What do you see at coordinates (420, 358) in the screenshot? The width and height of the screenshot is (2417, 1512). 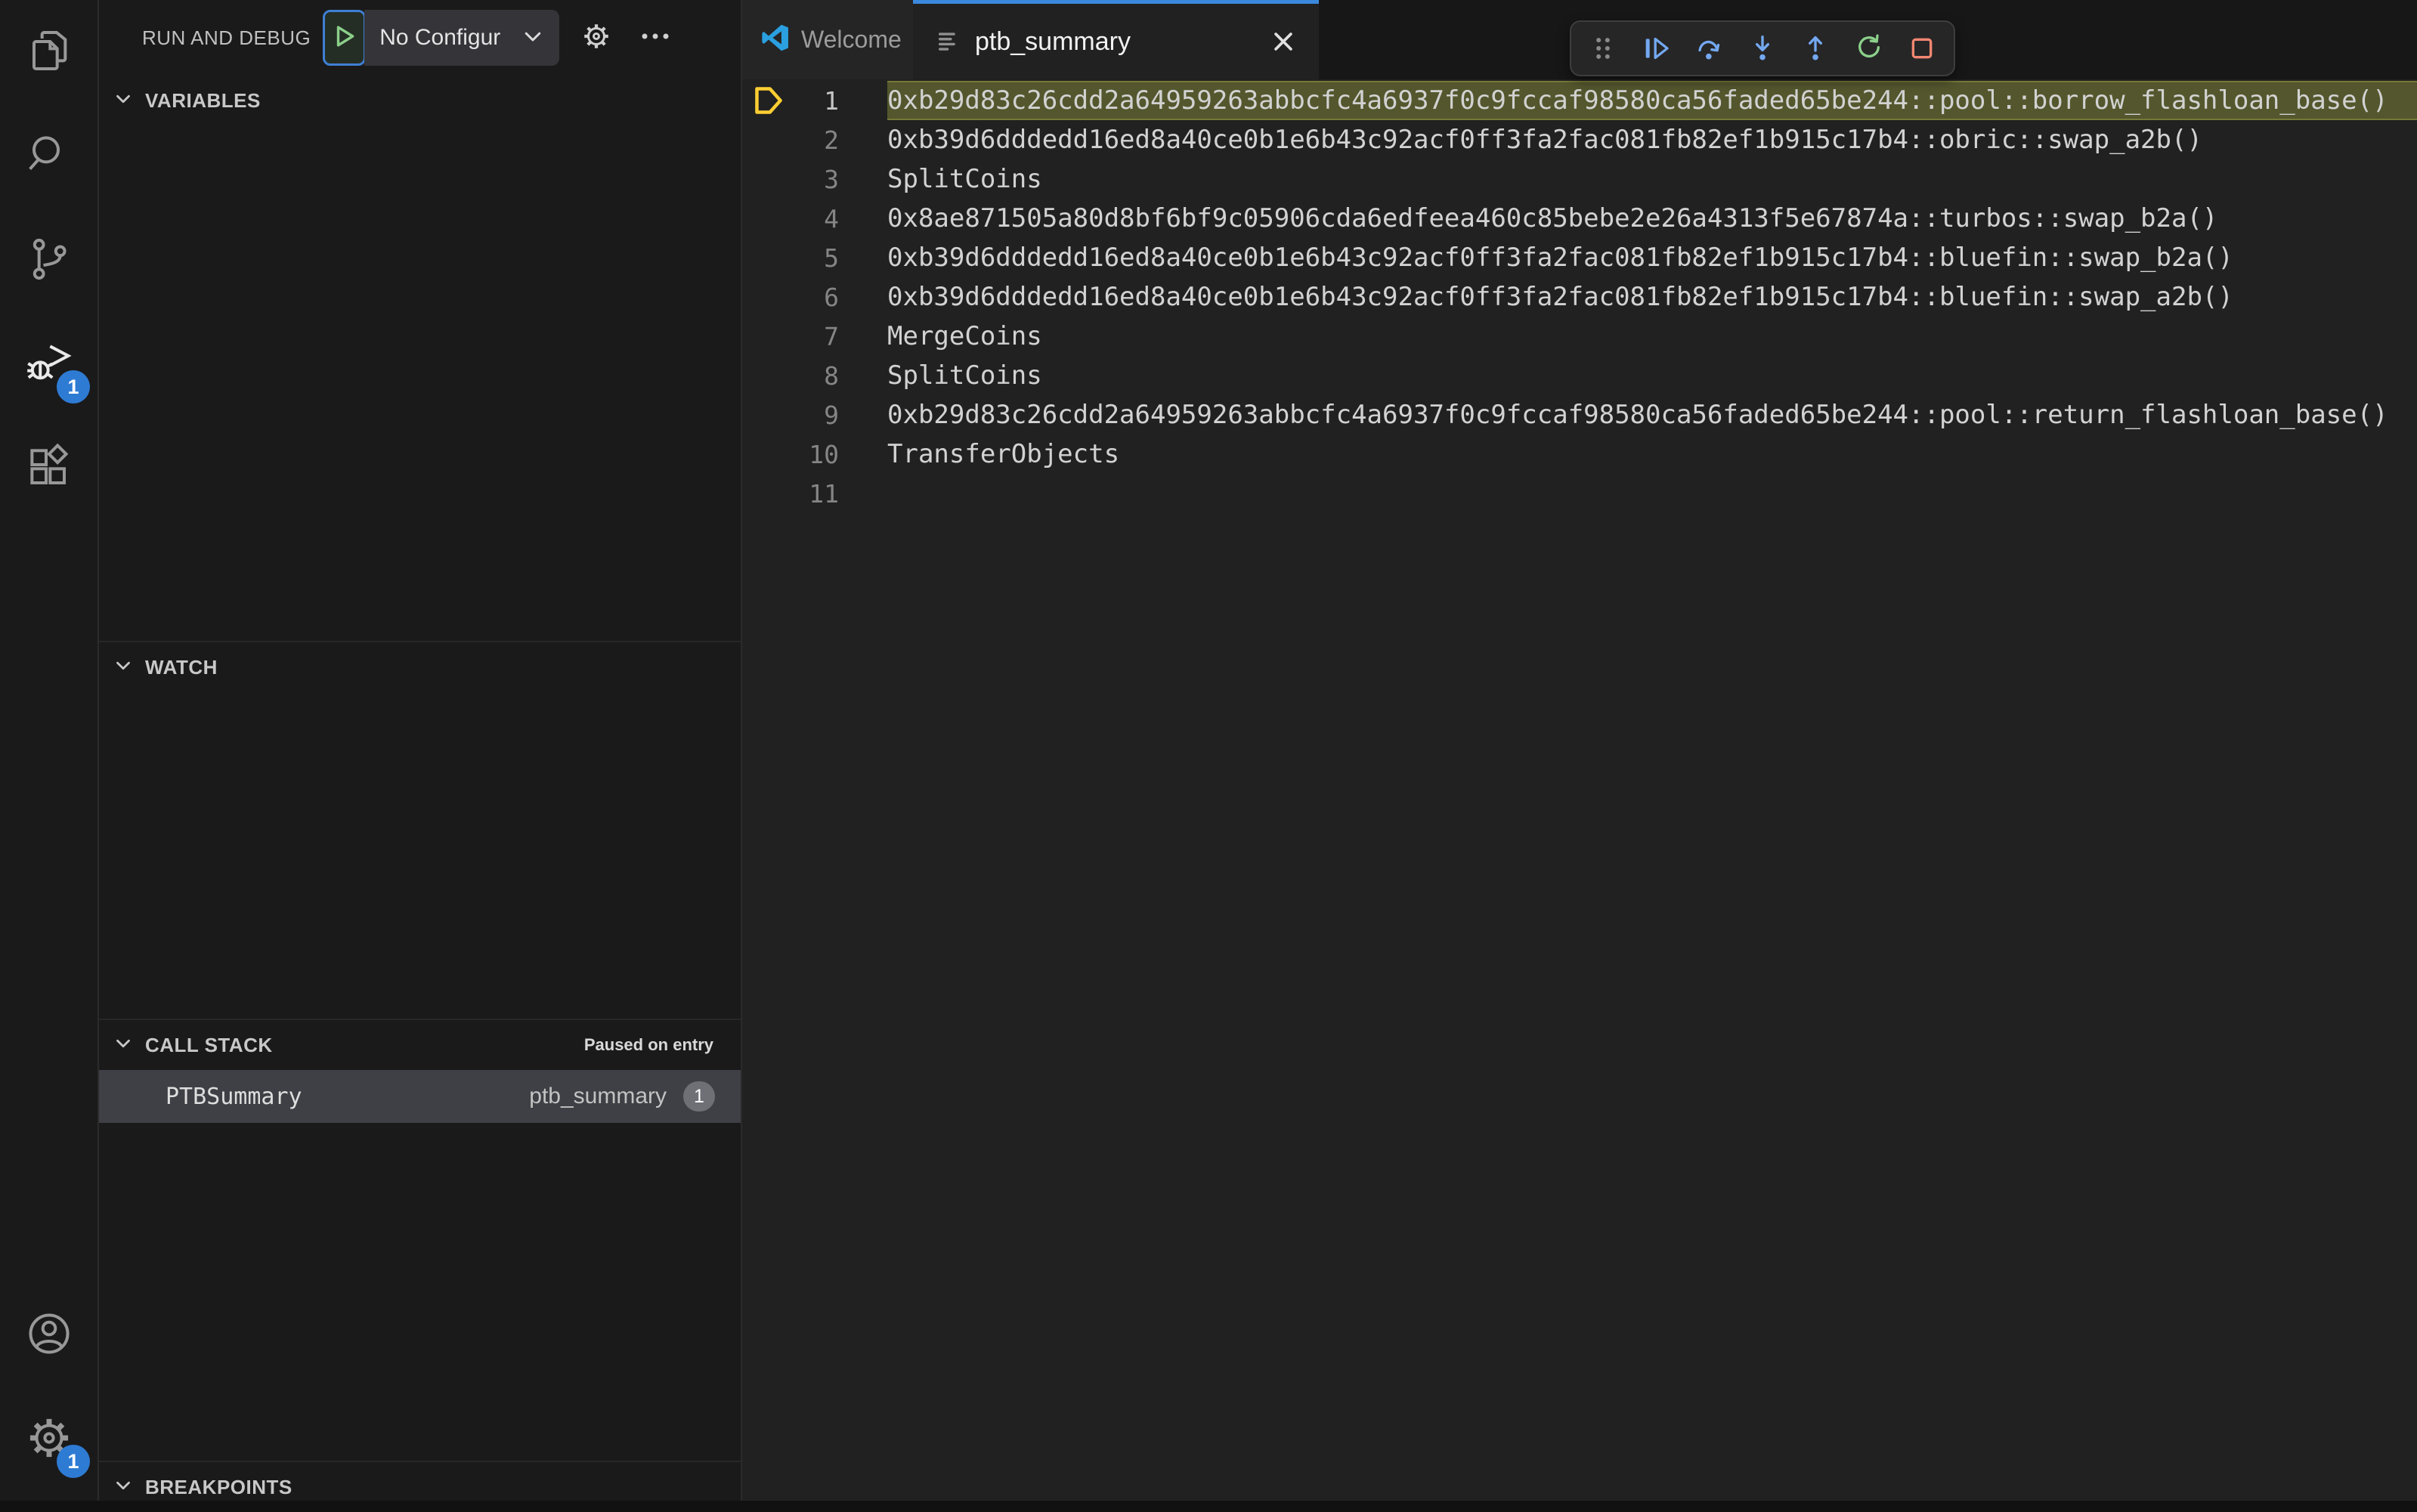 I see `variables-section: VARIABLES` at bounding box center [420, 358].